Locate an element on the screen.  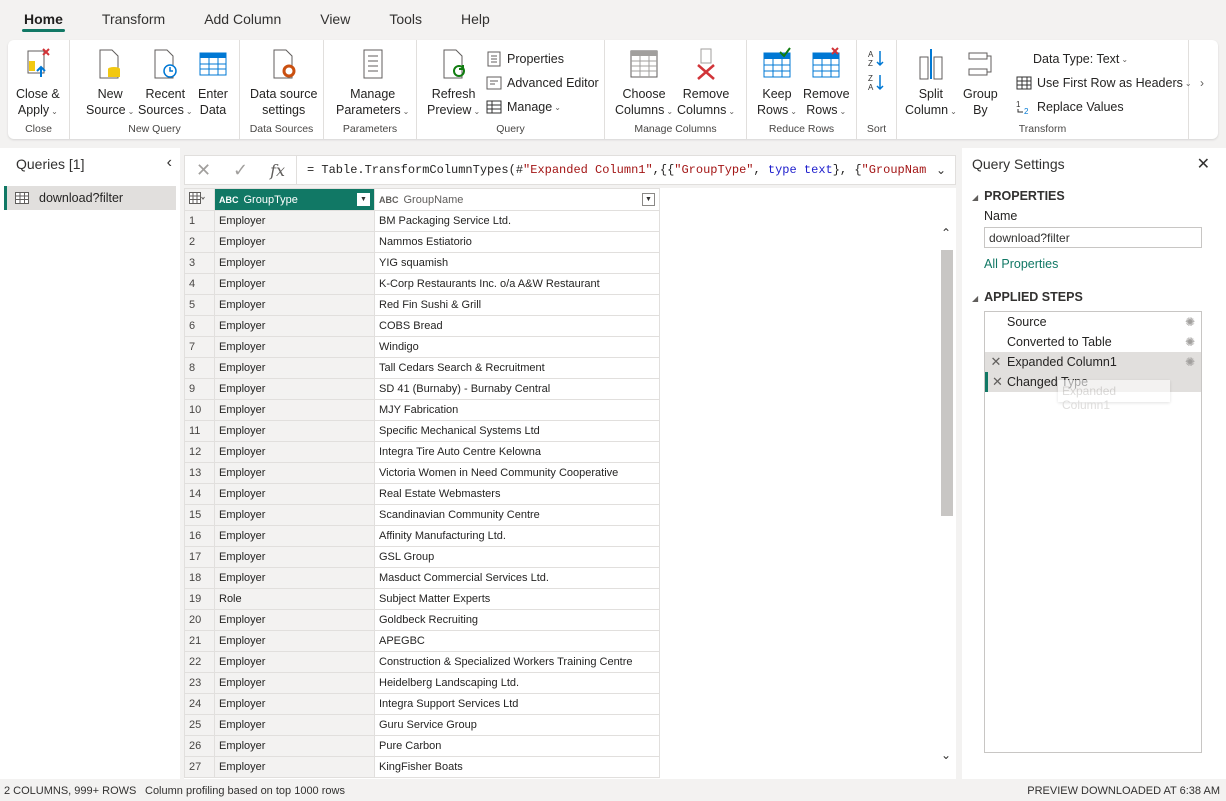
row-number: 3 is located at coordinates (199, 263).